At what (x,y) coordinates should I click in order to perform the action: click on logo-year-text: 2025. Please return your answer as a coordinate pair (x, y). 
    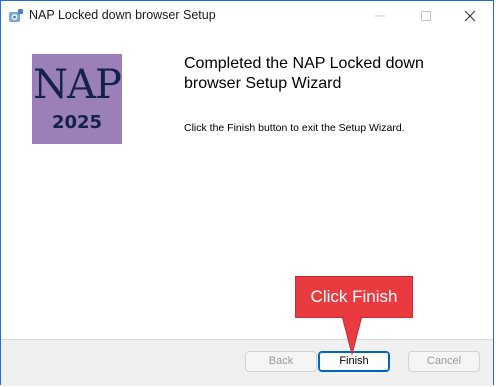
    Looking at the image, I should click on (77, 122).